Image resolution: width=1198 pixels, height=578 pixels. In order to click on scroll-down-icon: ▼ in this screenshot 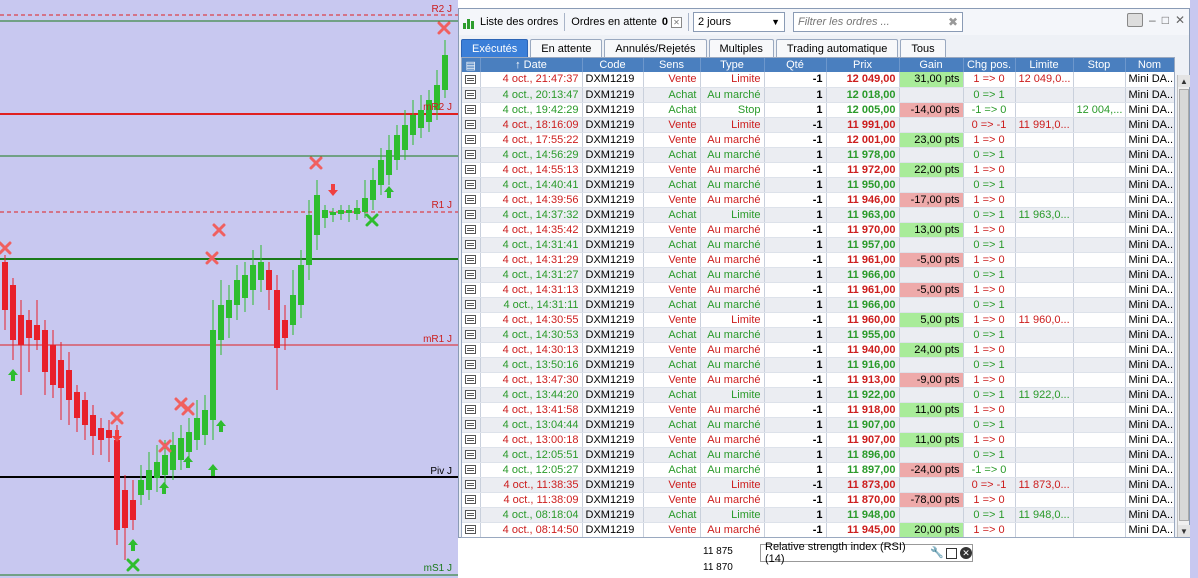, I will do `click(1184, 531)`.